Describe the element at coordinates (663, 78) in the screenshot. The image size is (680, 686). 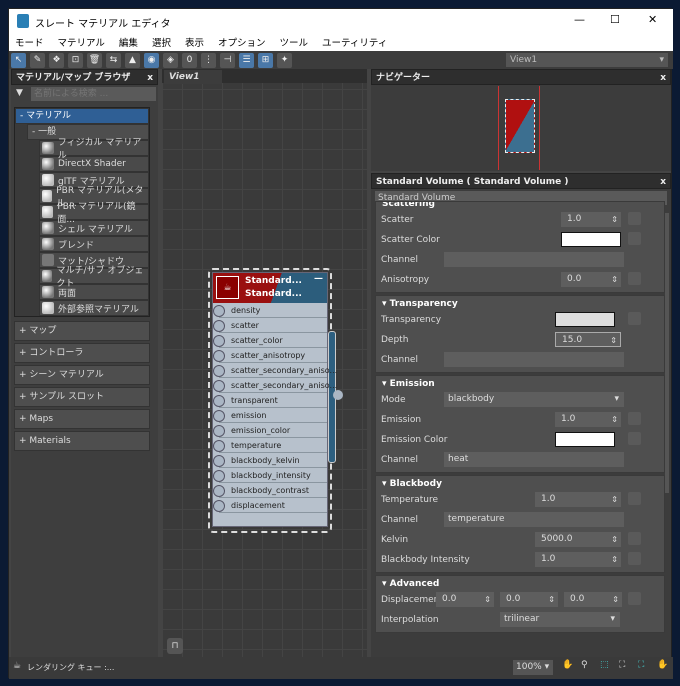
I see `navigator-close-button: x` at that location.